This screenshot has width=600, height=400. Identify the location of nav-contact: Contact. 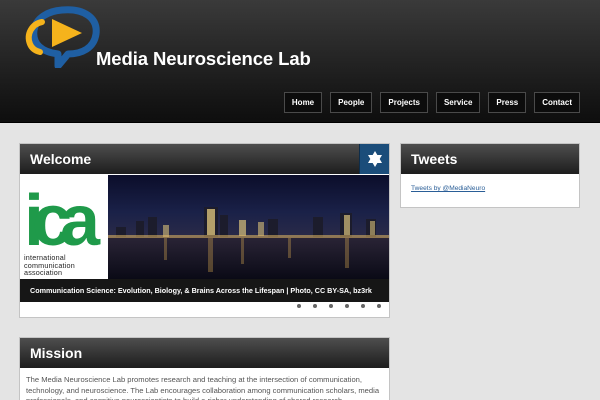
(557, 102).